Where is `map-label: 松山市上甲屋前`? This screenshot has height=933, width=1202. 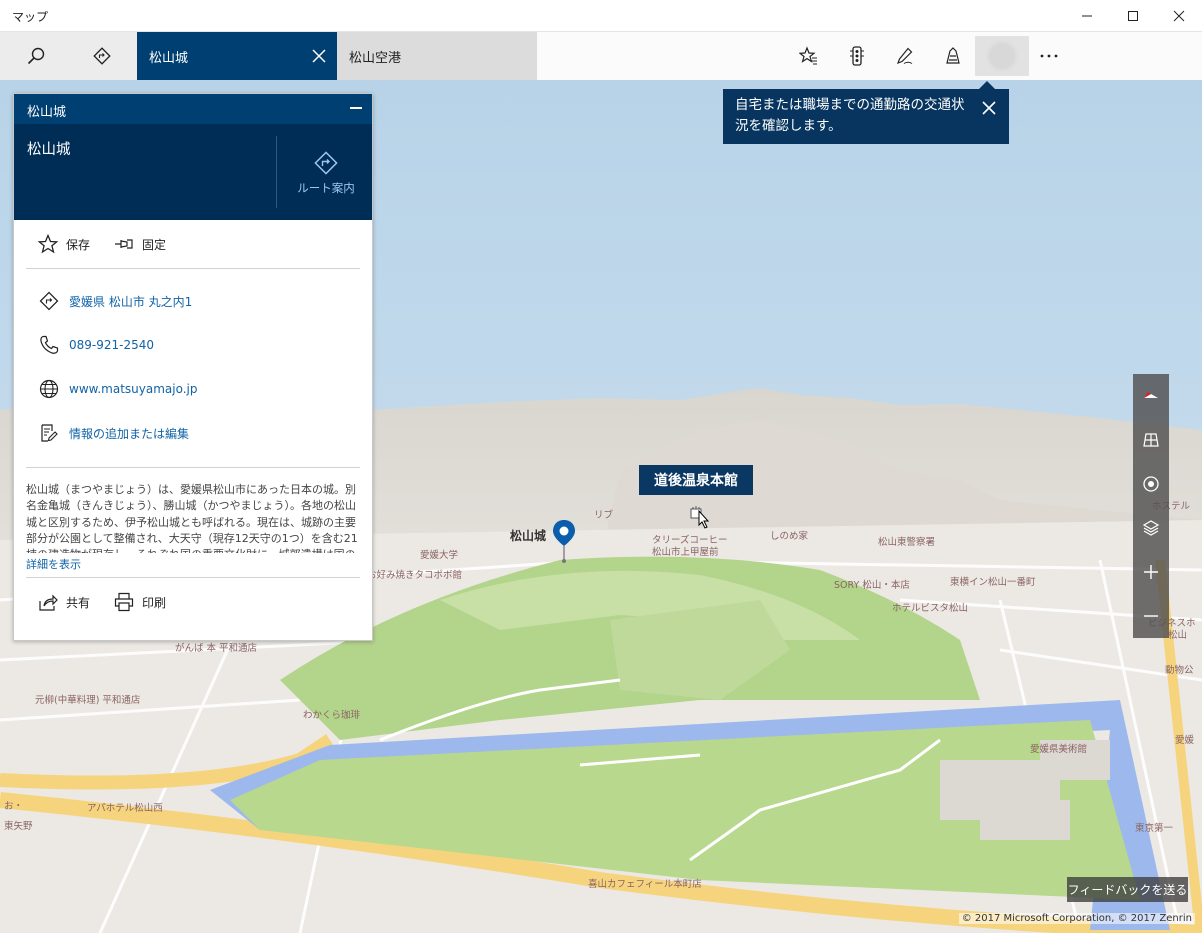
map-label: 松山市上甲屋前 is located at coordinates (685, 552).